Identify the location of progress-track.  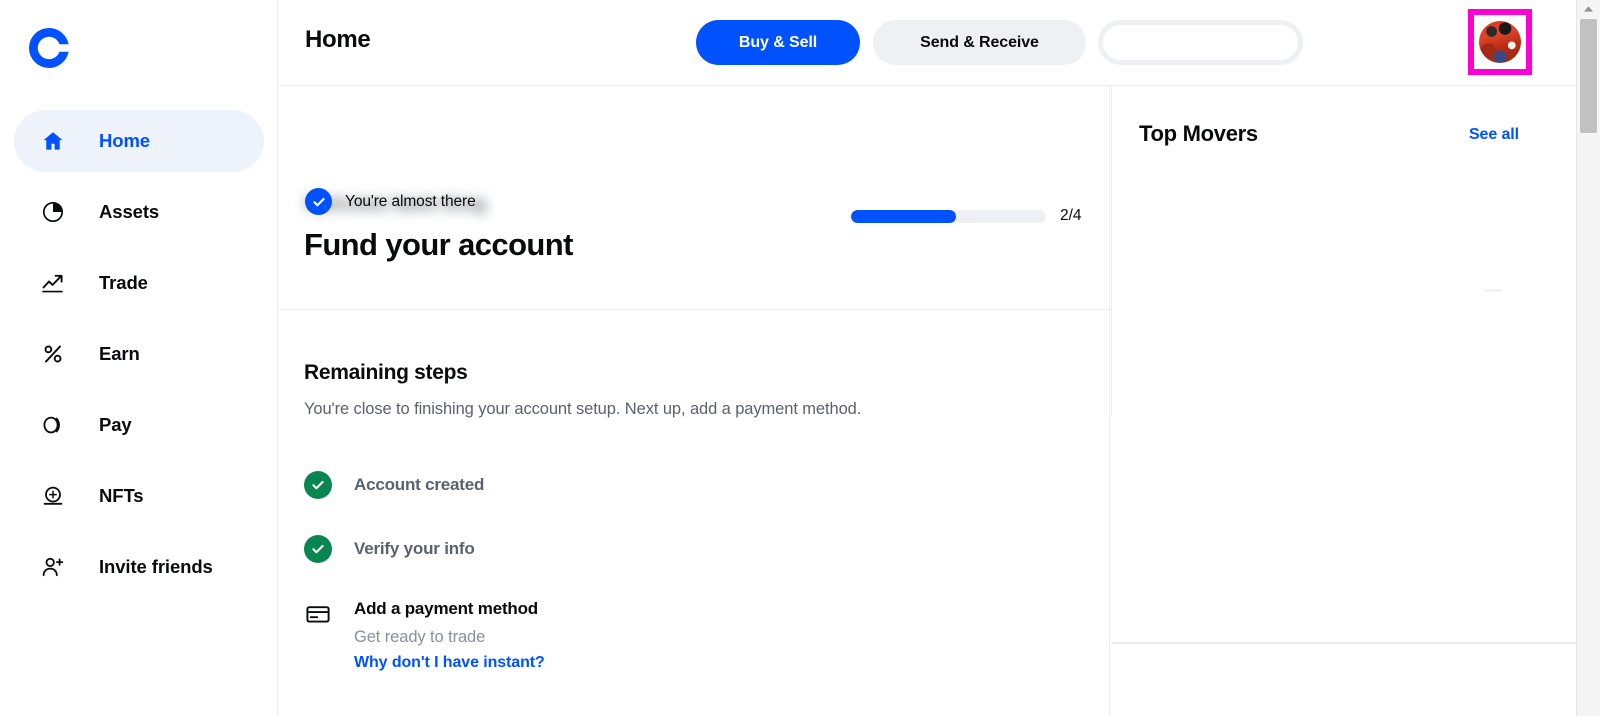
(948, 216).